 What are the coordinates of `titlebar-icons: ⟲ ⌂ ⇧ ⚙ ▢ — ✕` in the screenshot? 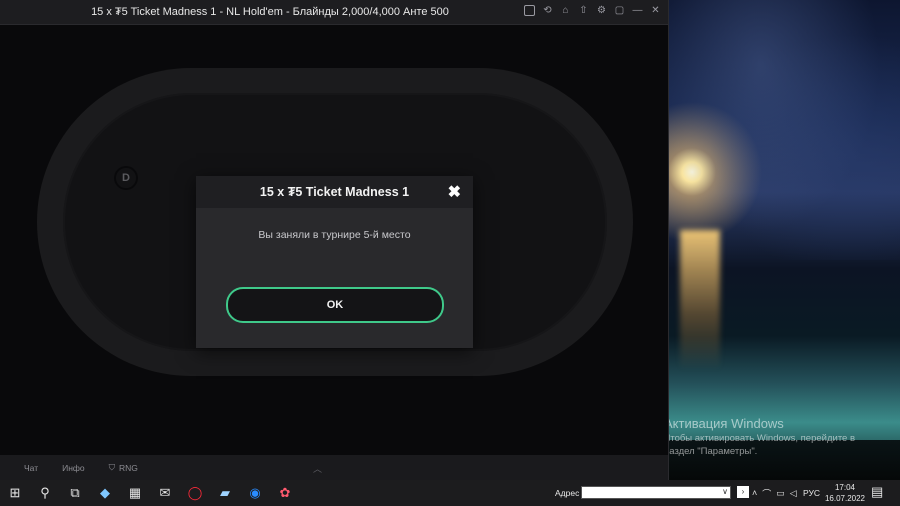 It's located at (592, 10).